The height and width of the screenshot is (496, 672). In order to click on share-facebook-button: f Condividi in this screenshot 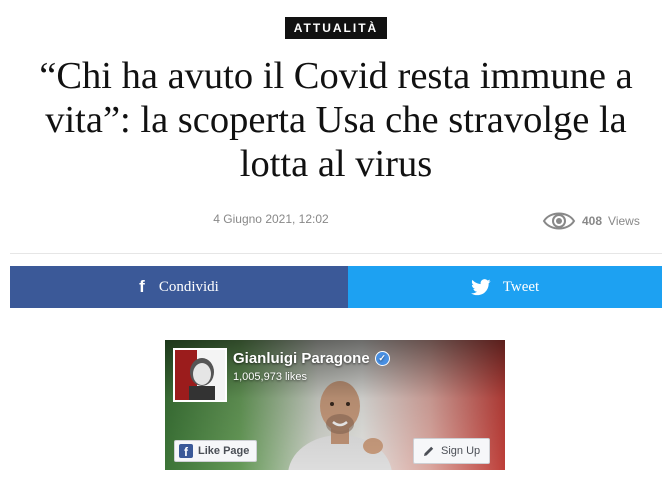, I will do `click(179, 287)`.